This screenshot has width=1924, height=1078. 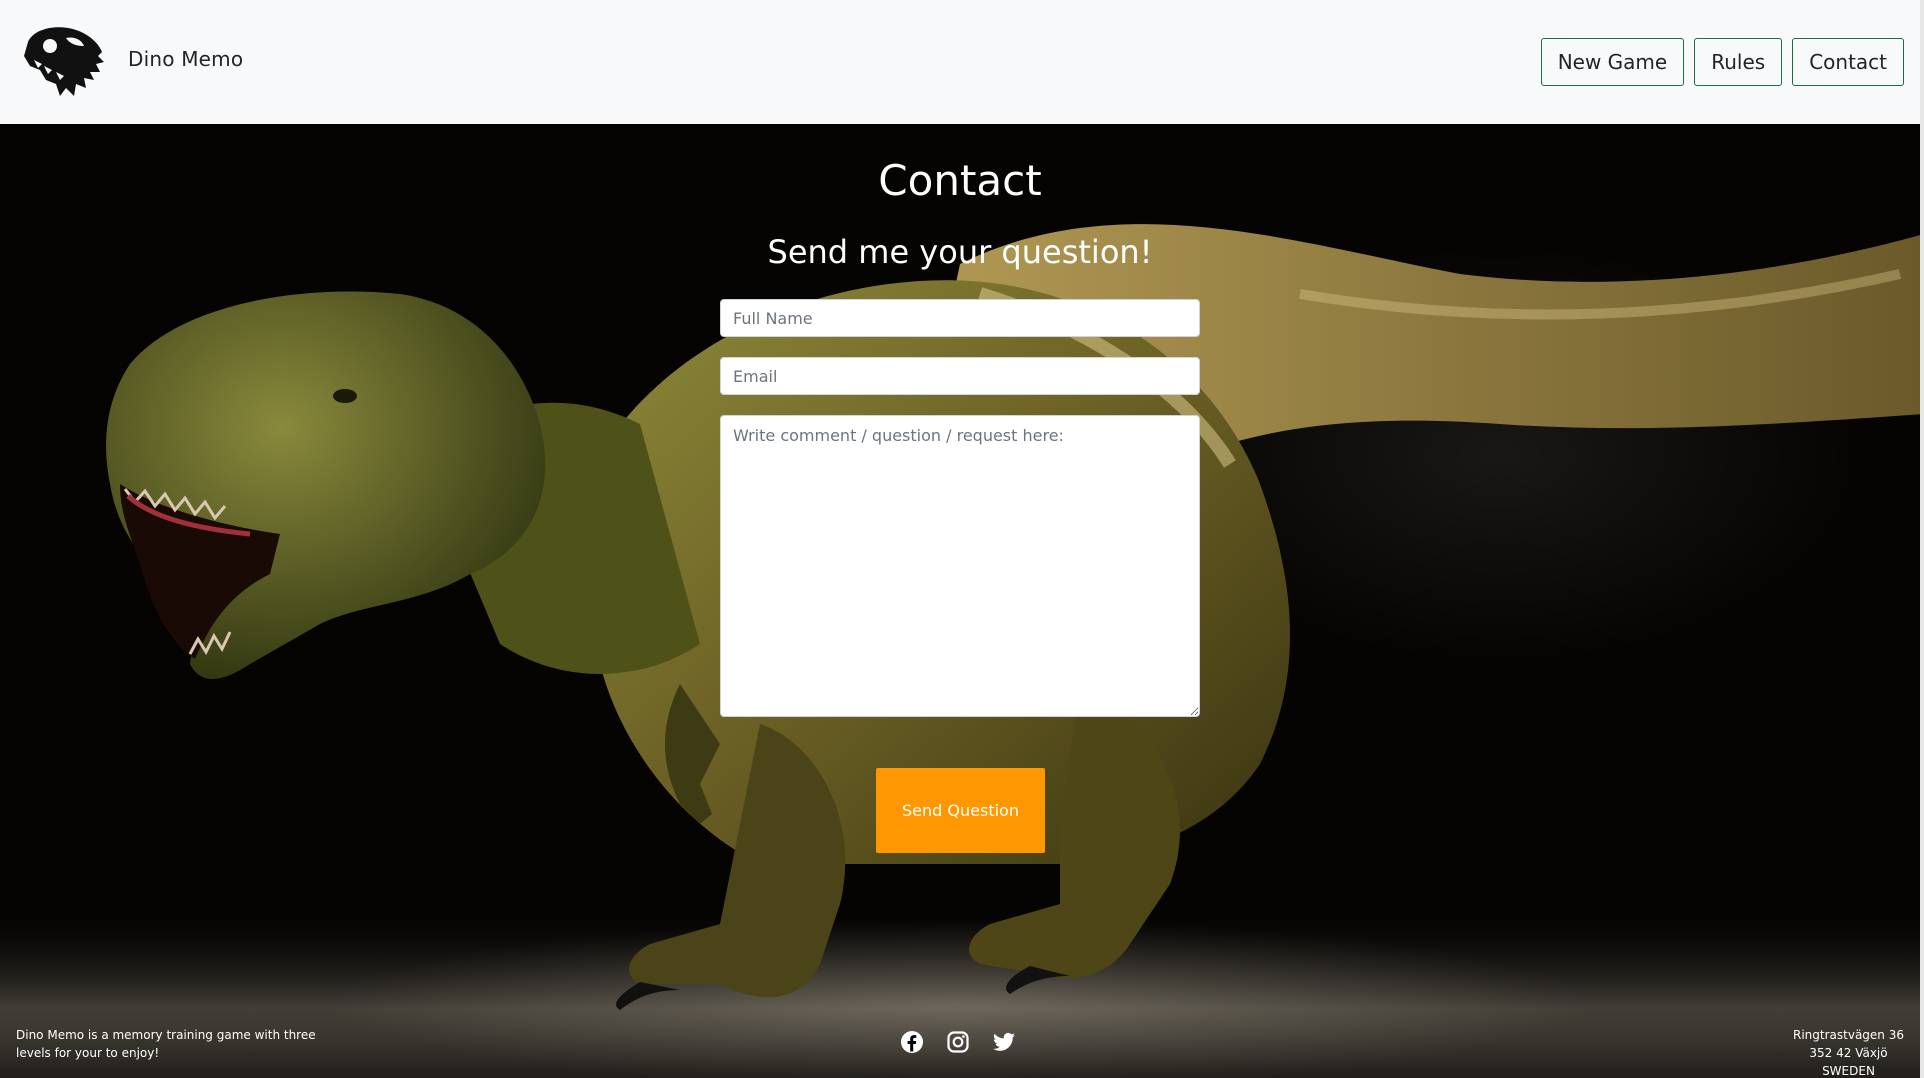 I want to click on new-game-button: New Game, so click(x=1612, y=62).